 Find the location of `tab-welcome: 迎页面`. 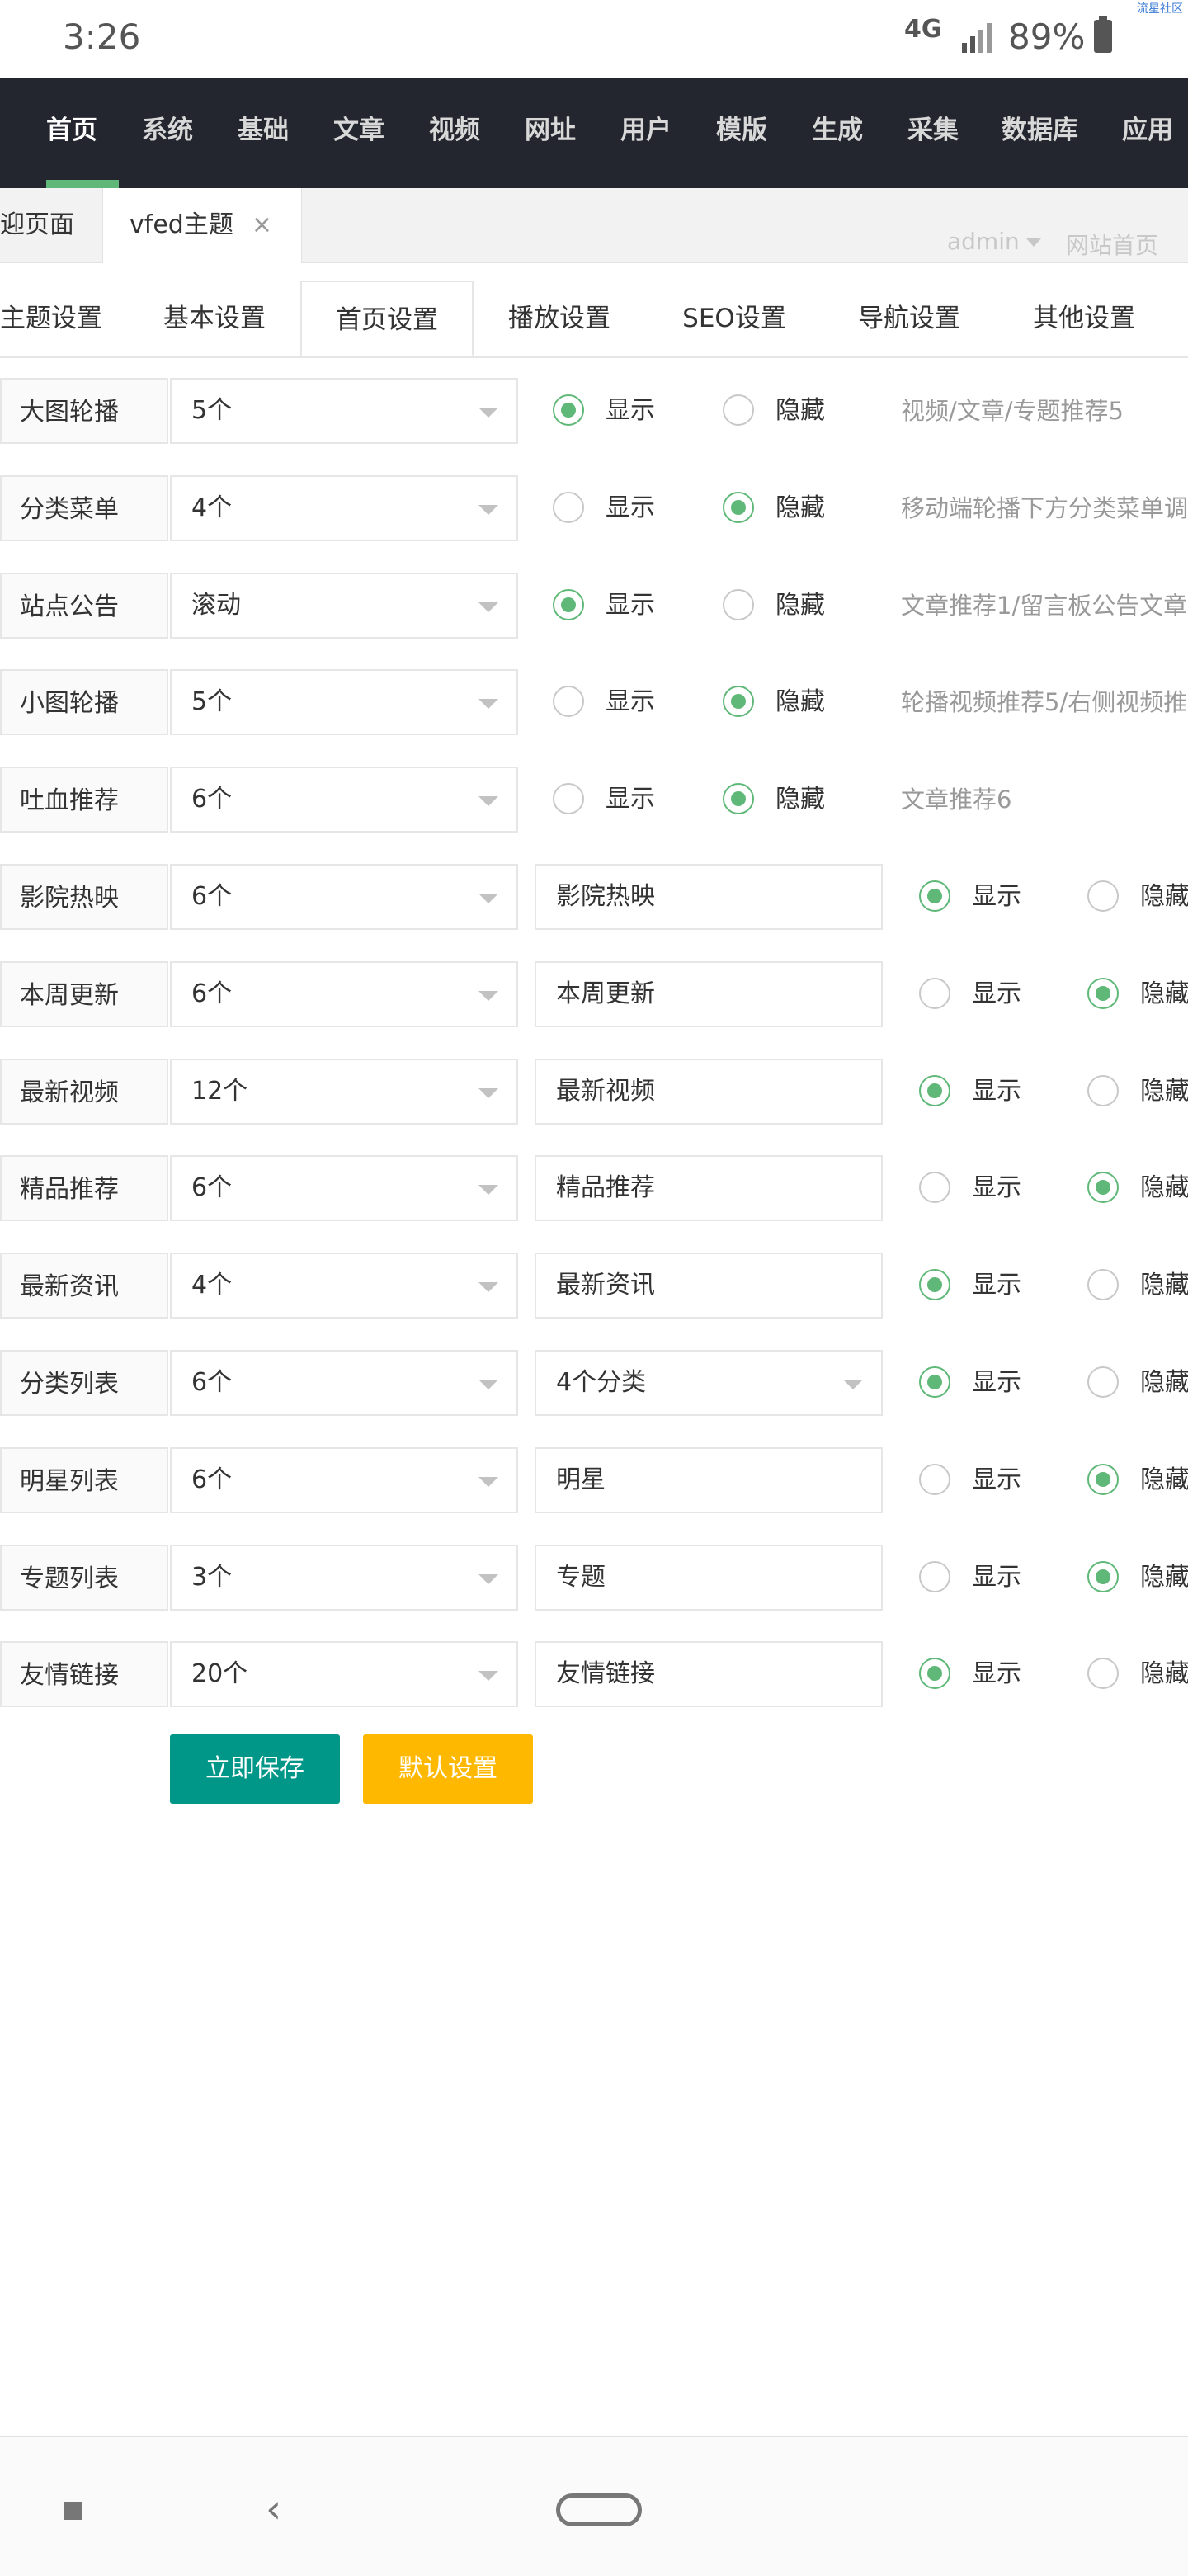

tab-welcome: 迎页面 is located at coordinates (47, 225).